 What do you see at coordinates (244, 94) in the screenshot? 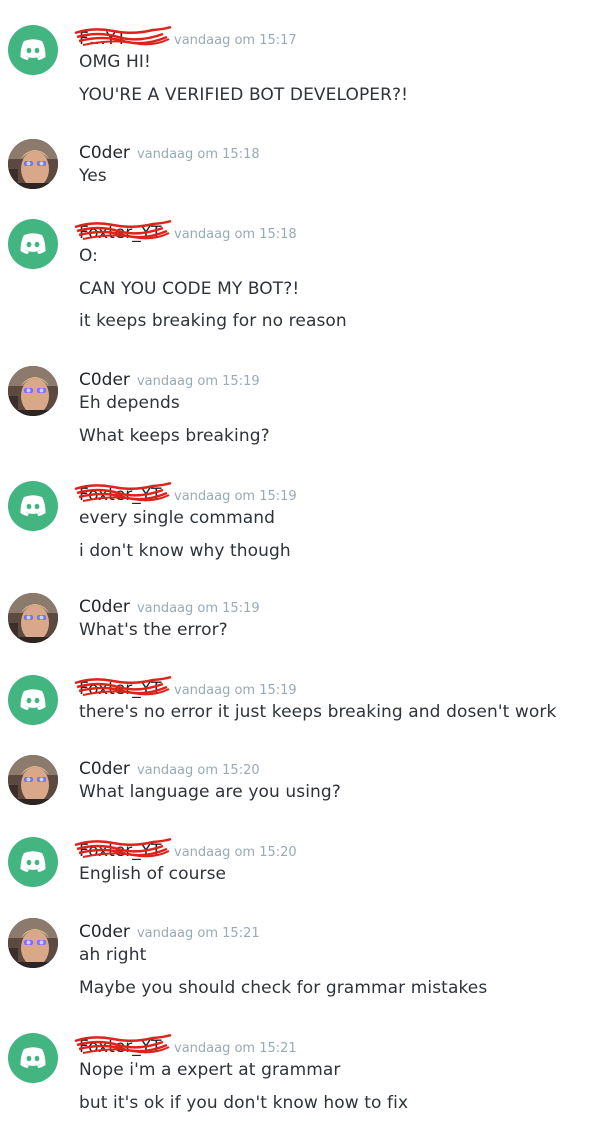
I see `message-text: YOU'RE A VERIFIED BOT DEVELOPER?!` at bounding box center [244, 94].